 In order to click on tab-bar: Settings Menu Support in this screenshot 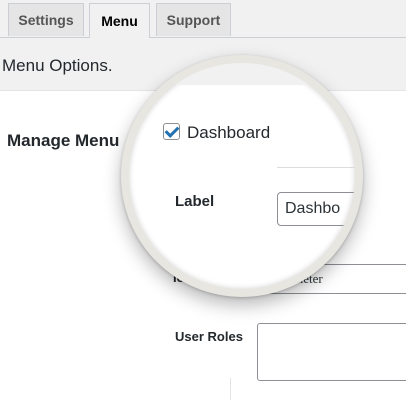, I will do `click(203, 19)`.